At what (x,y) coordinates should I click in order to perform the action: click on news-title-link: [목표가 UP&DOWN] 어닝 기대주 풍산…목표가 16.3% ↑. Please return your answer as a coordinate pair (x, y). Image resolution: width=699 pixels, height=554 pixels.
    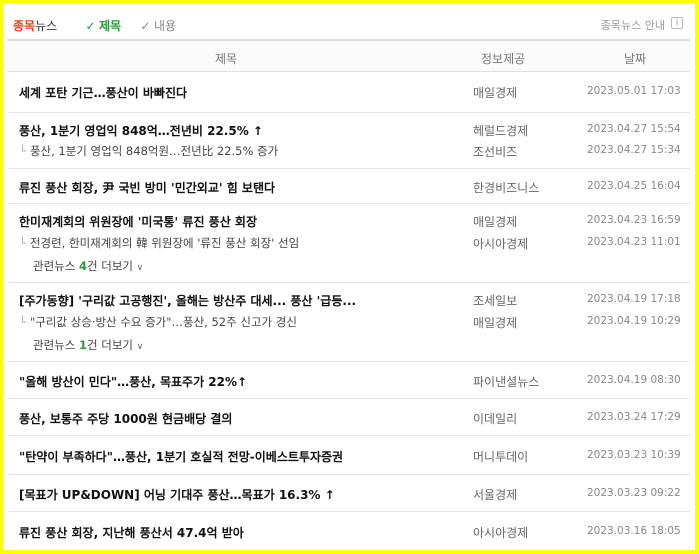
    Looking at the image, I should click on (177, 494).